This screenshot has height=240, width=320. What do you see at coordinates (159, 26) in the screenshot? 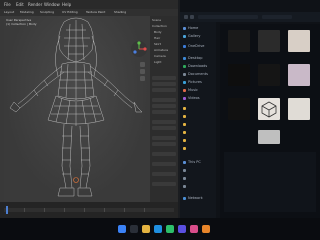
I see `outliner-item-collection: Collection` at bounding box center [159, 26].